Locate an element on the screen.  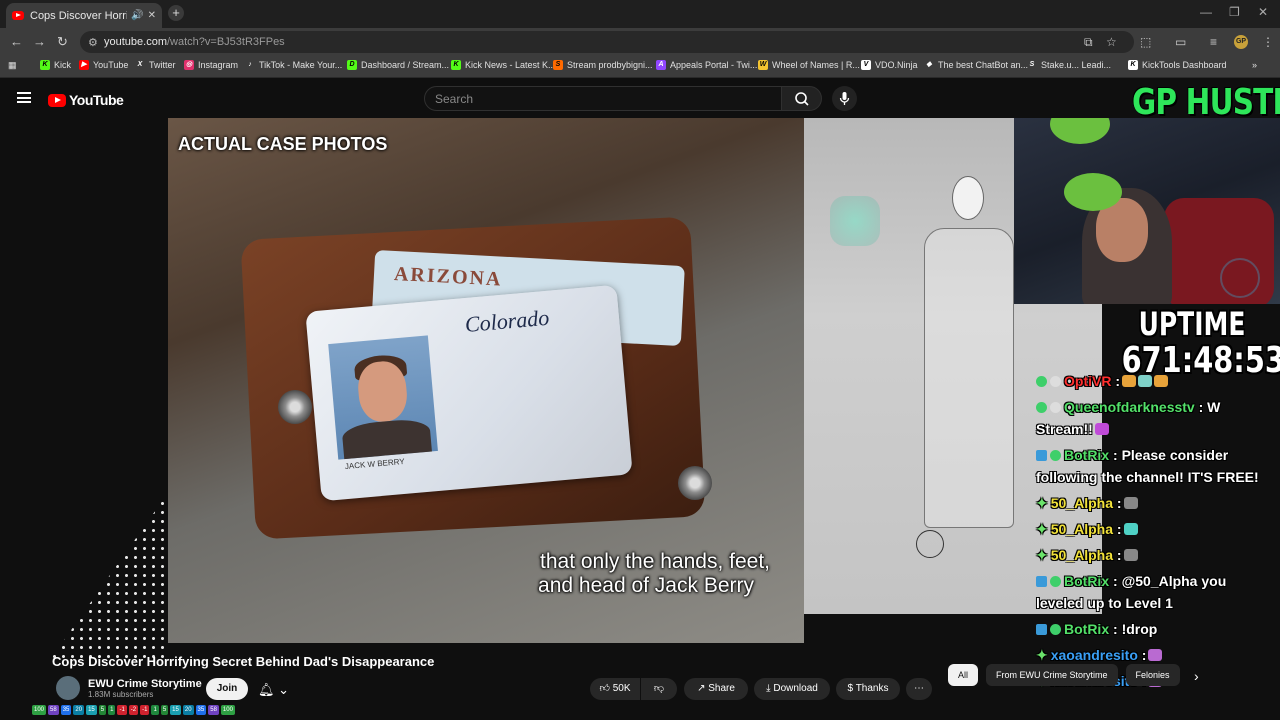
minimize-icon: — is located at coordinates (1206, 12).